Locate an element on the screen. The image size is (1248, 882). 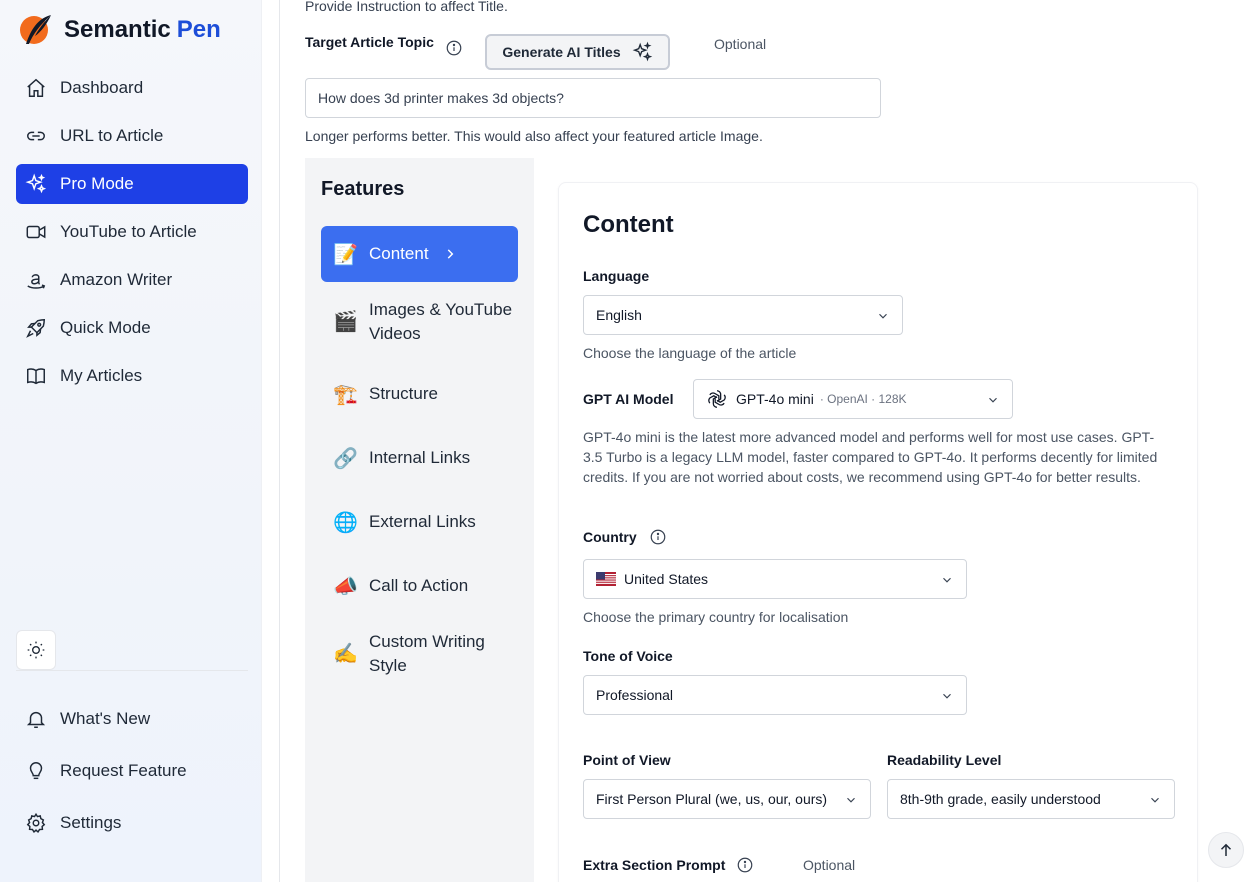
home-icon is located at coordinates (36, 88).